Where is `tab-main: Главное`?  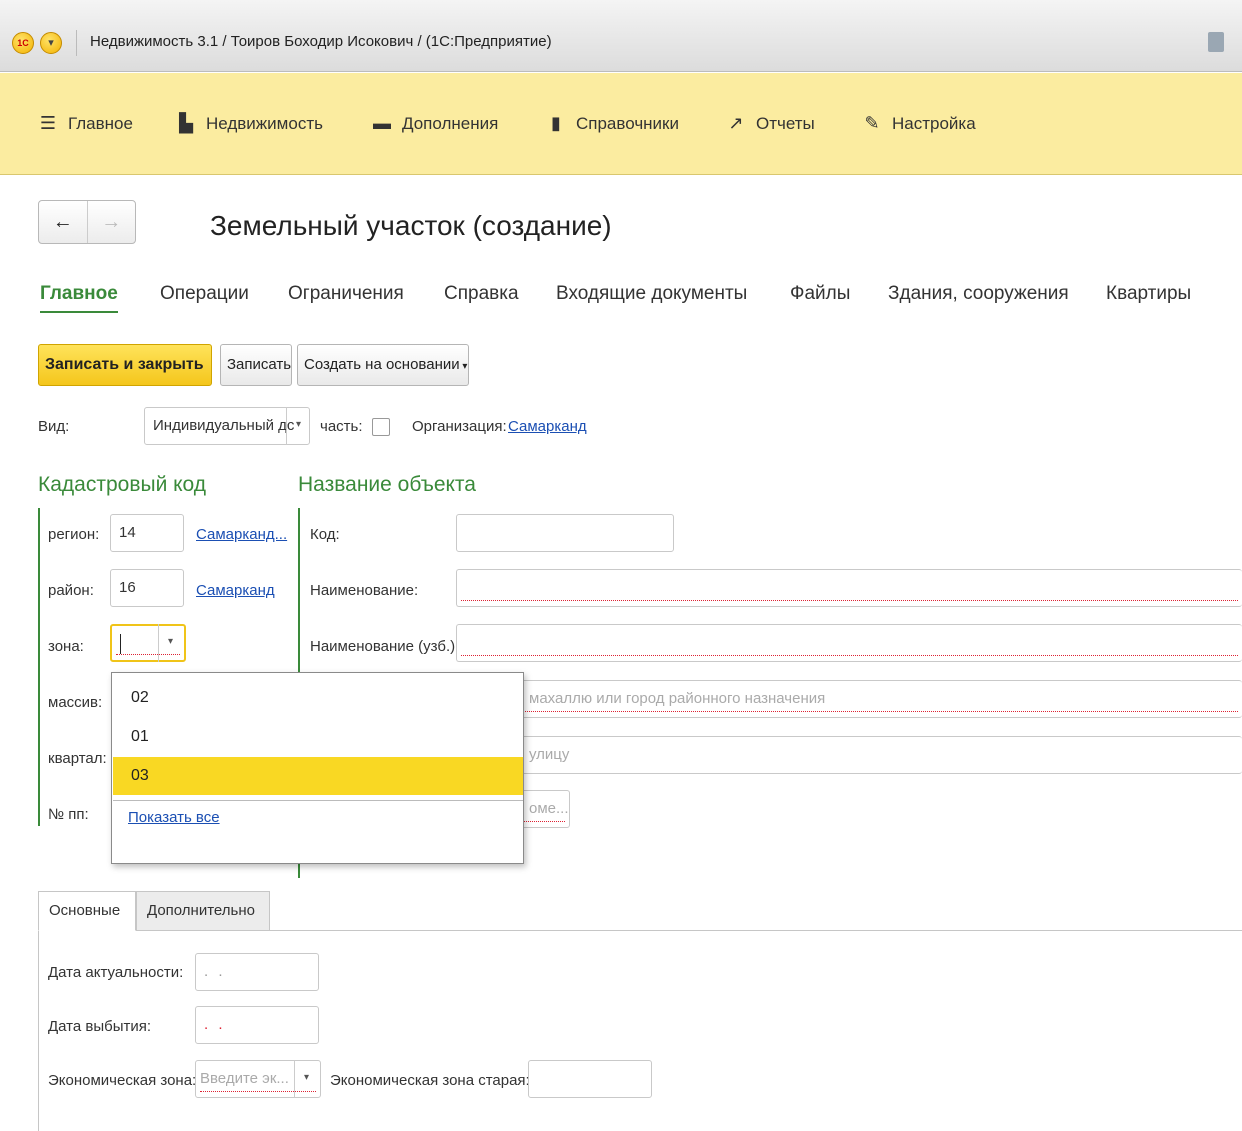
tab-main: Главное is located at coordinates (79, 298).